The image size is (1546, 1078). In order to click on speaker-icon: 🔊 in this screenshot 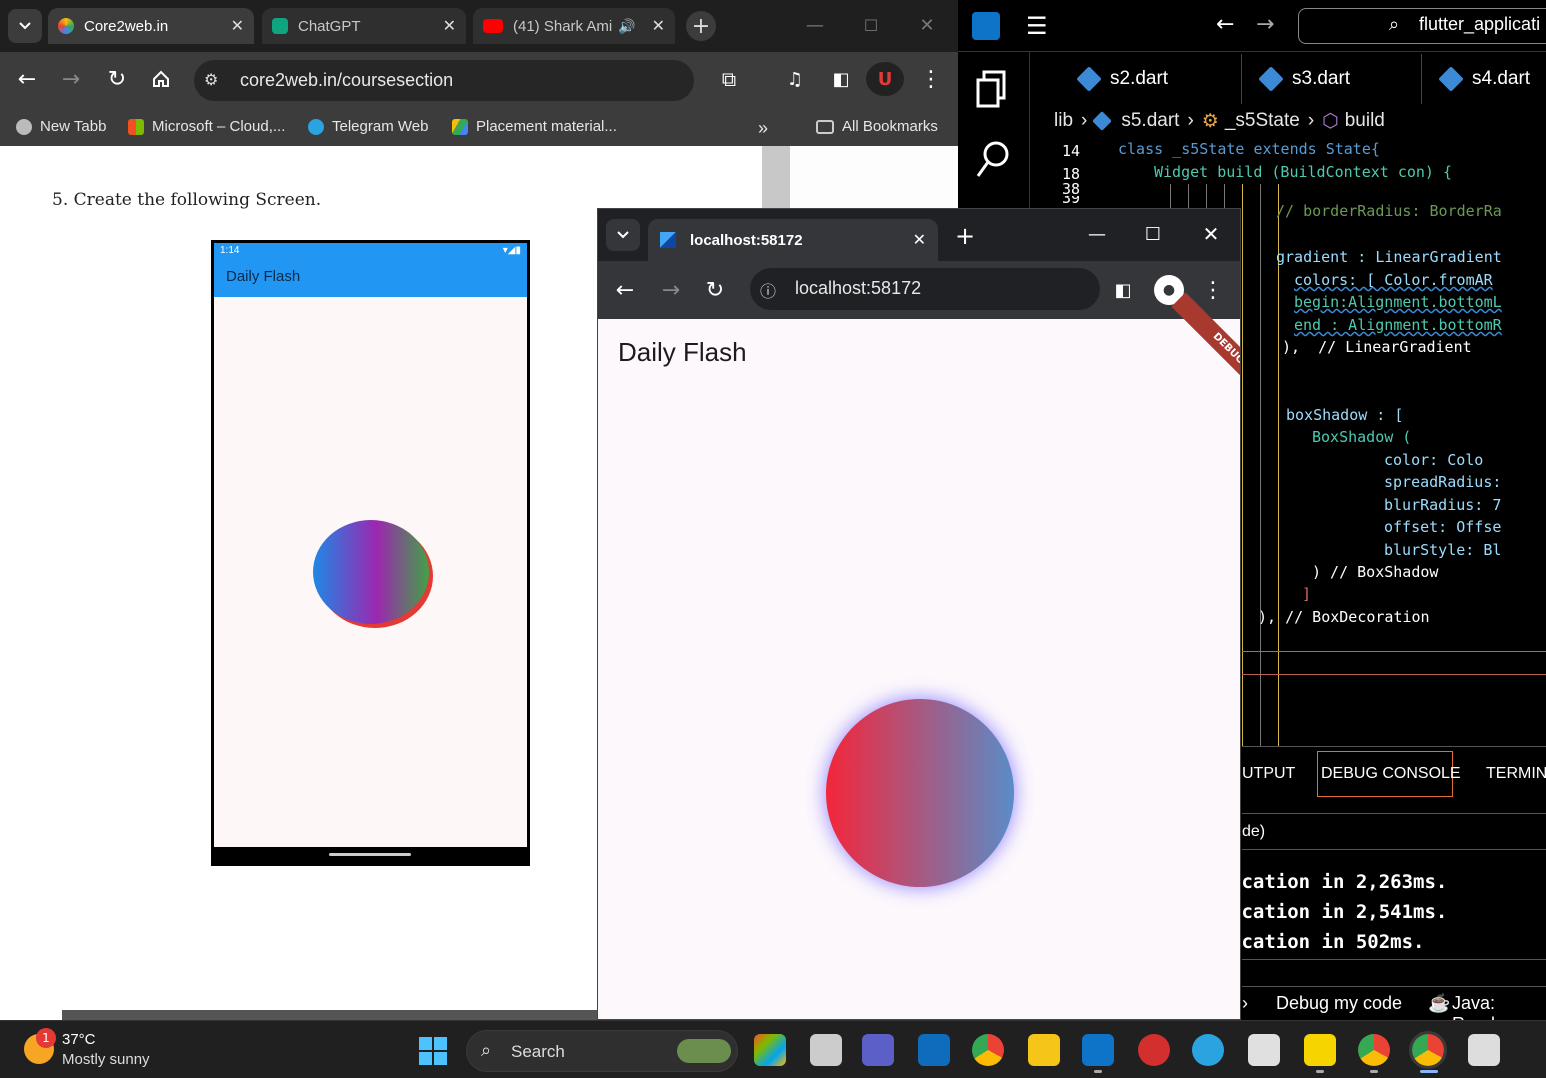, I will do `click(626, 26)`.